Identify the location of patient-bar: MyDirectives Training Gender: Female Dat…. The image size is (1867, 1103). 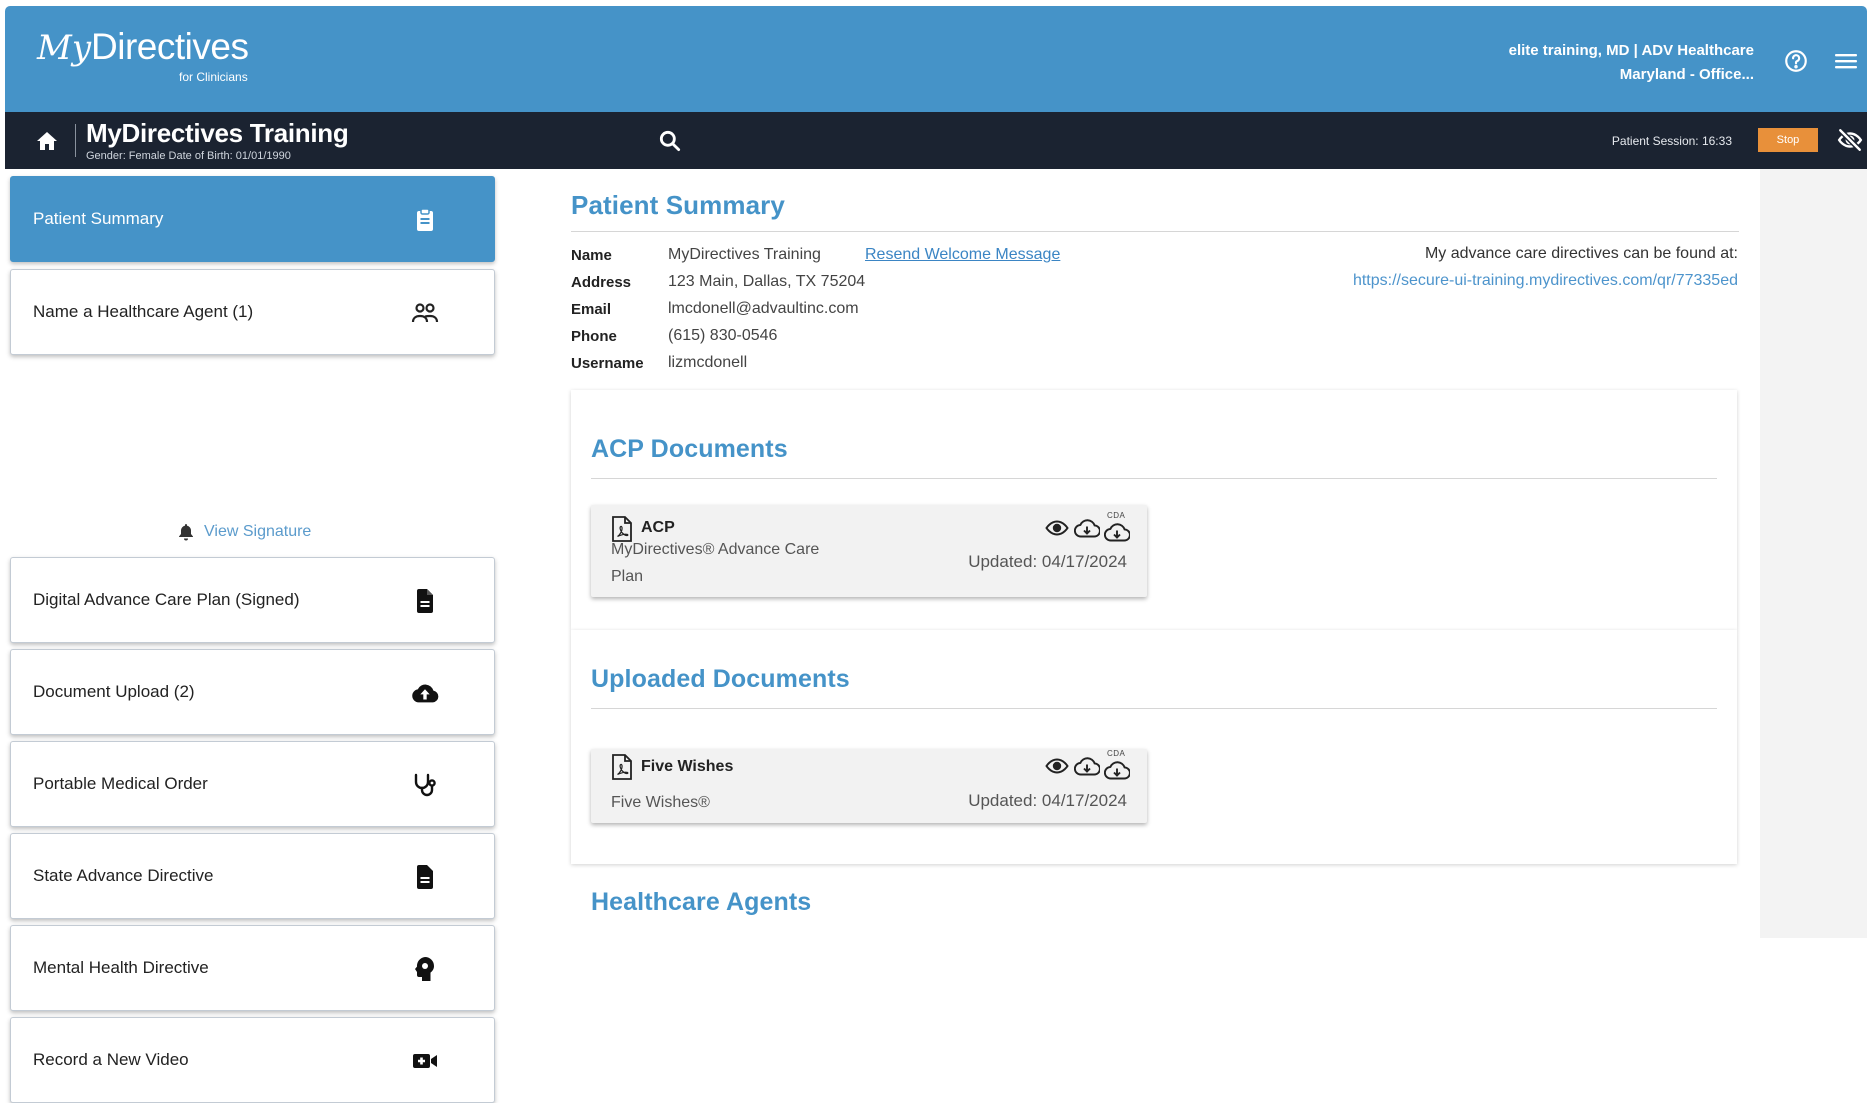
(936, 140).